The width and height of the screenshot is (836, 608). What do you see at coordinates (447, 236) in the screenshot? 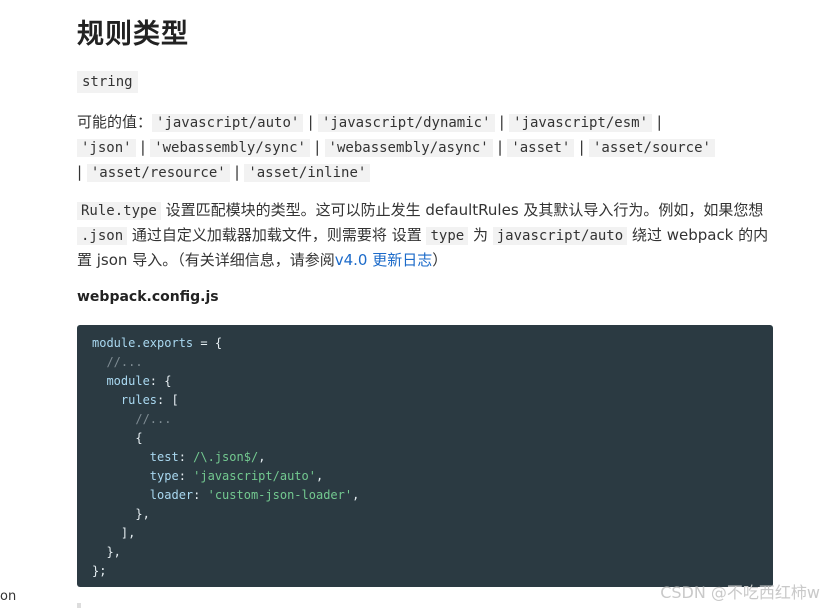
I see `inline-code-type: type` at bounding box center [447, 236].